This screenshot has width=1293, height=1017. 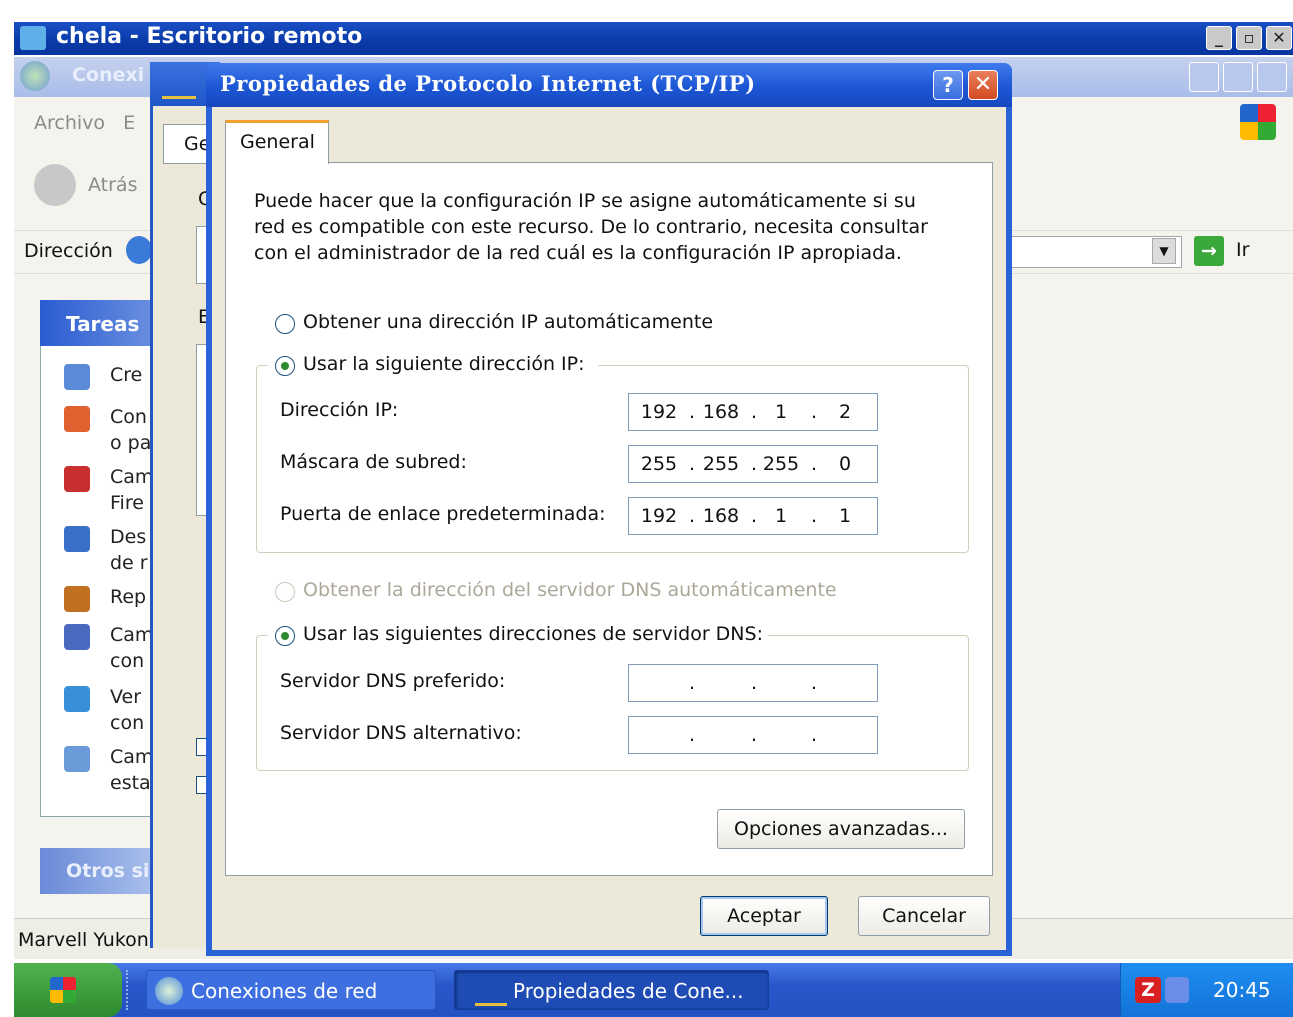 I want to click on ip-manual-label: Usar la siguiente dirección IP:, so click(x=444, y=364).